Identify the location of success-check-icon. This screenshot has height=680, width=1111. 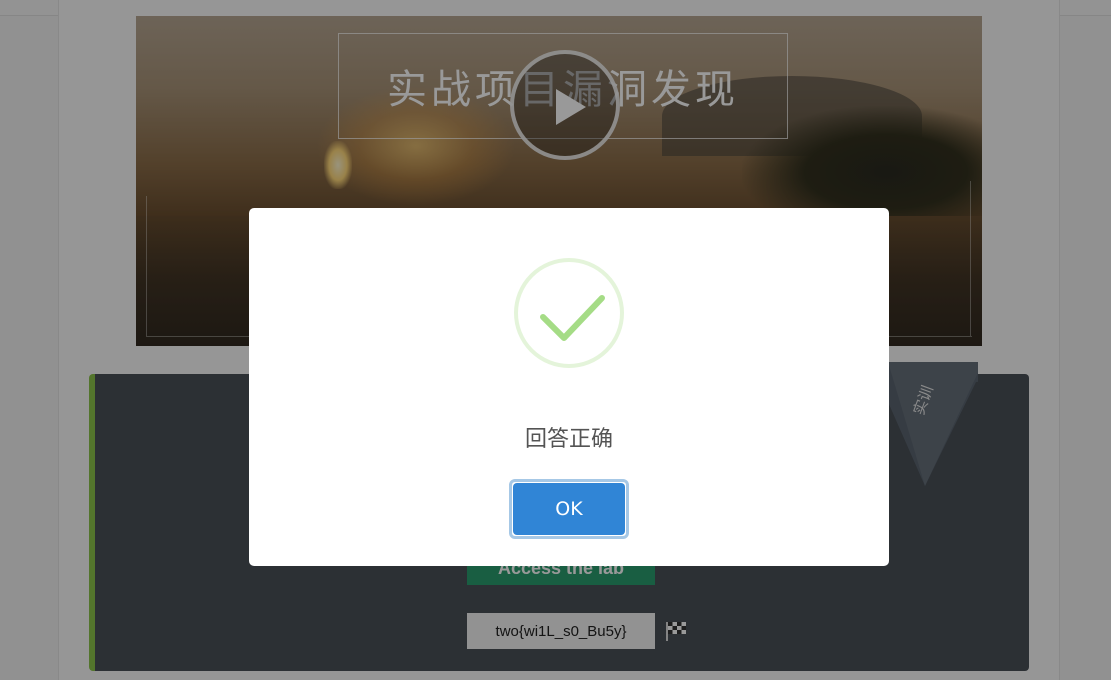
(569, 313).